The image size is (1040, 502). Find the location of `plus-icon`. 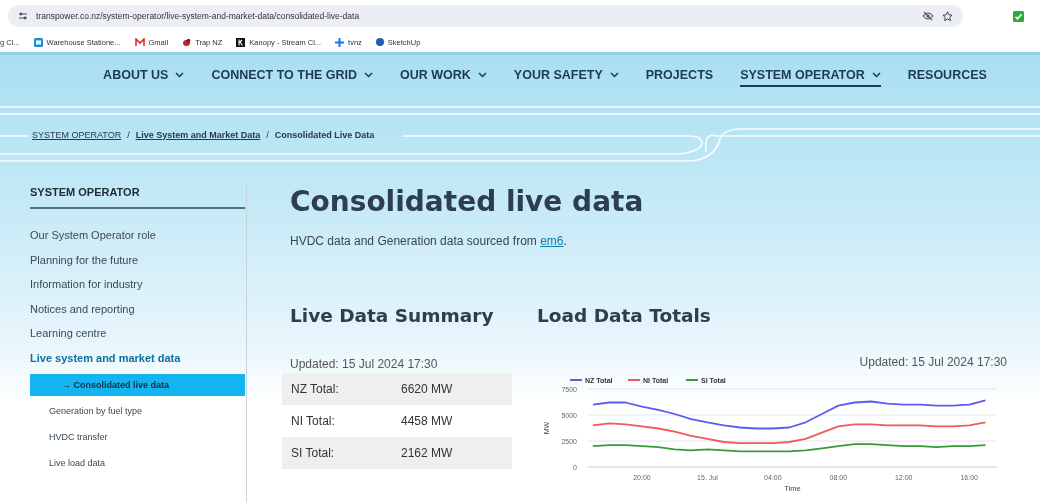

plus-icon is located at coordinates (340, 42).